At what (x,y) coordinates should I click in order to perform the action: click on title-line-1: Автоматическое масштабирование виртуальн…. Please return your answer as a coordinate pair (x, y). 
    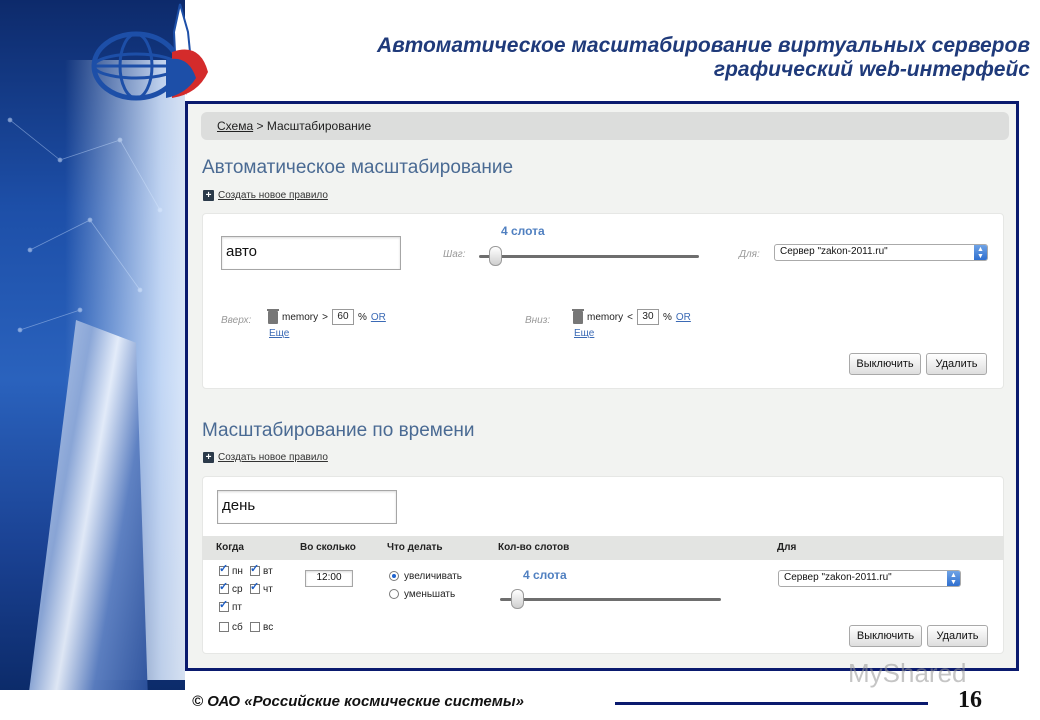
    Looking at the image, I should click on (703, 45).